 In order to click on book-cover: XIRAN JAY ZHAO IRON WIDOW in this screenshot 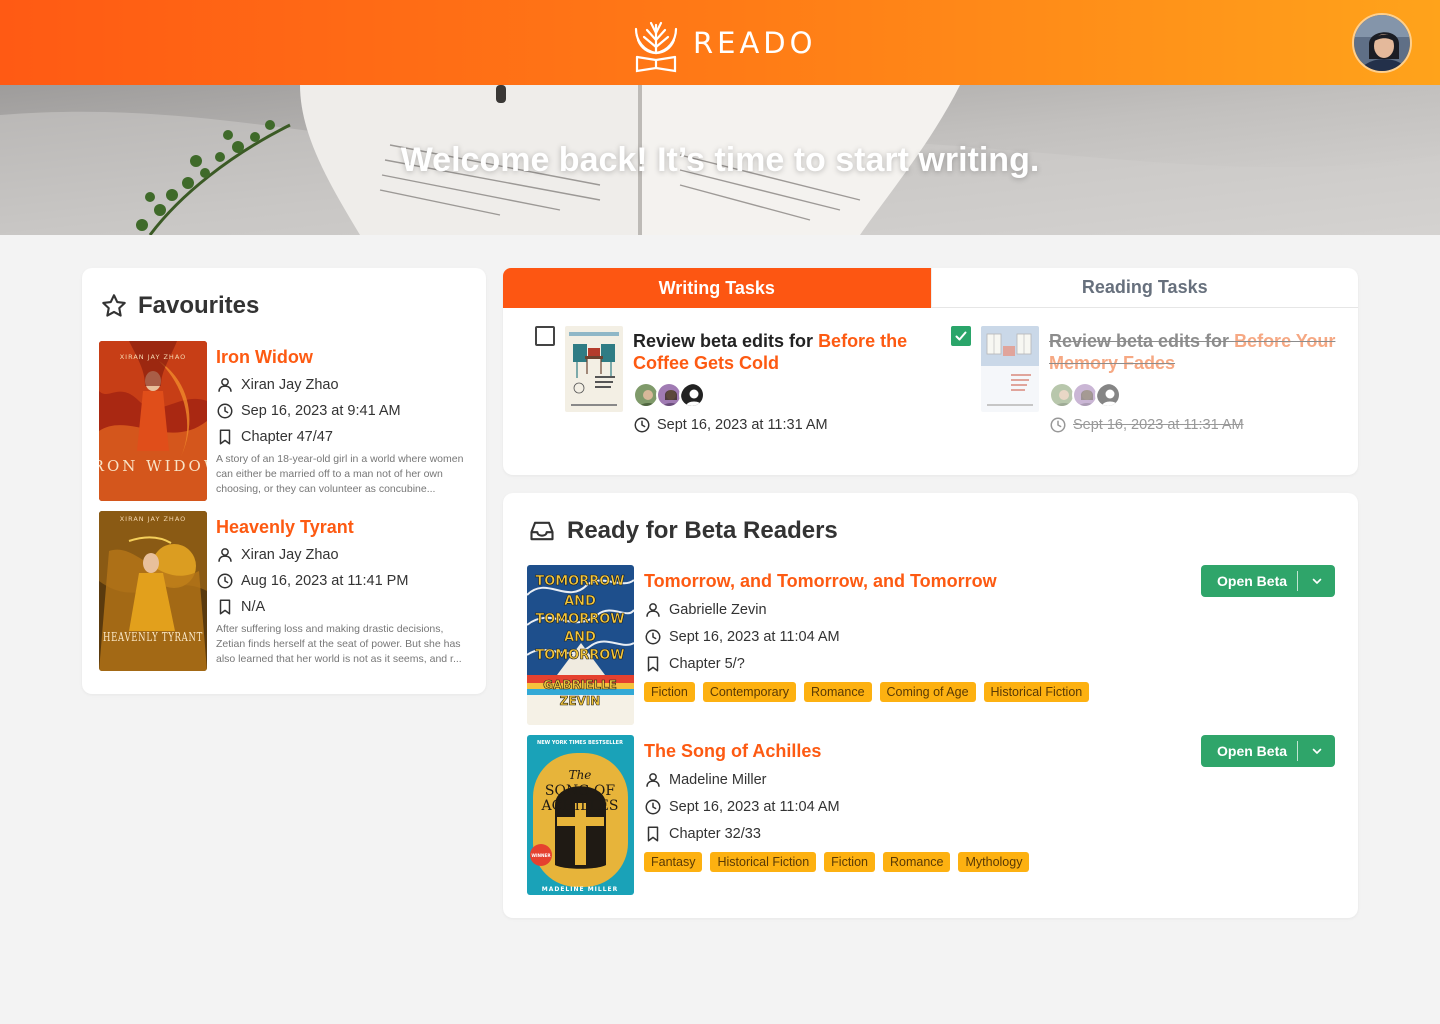, I will do `click(153, 421)`.